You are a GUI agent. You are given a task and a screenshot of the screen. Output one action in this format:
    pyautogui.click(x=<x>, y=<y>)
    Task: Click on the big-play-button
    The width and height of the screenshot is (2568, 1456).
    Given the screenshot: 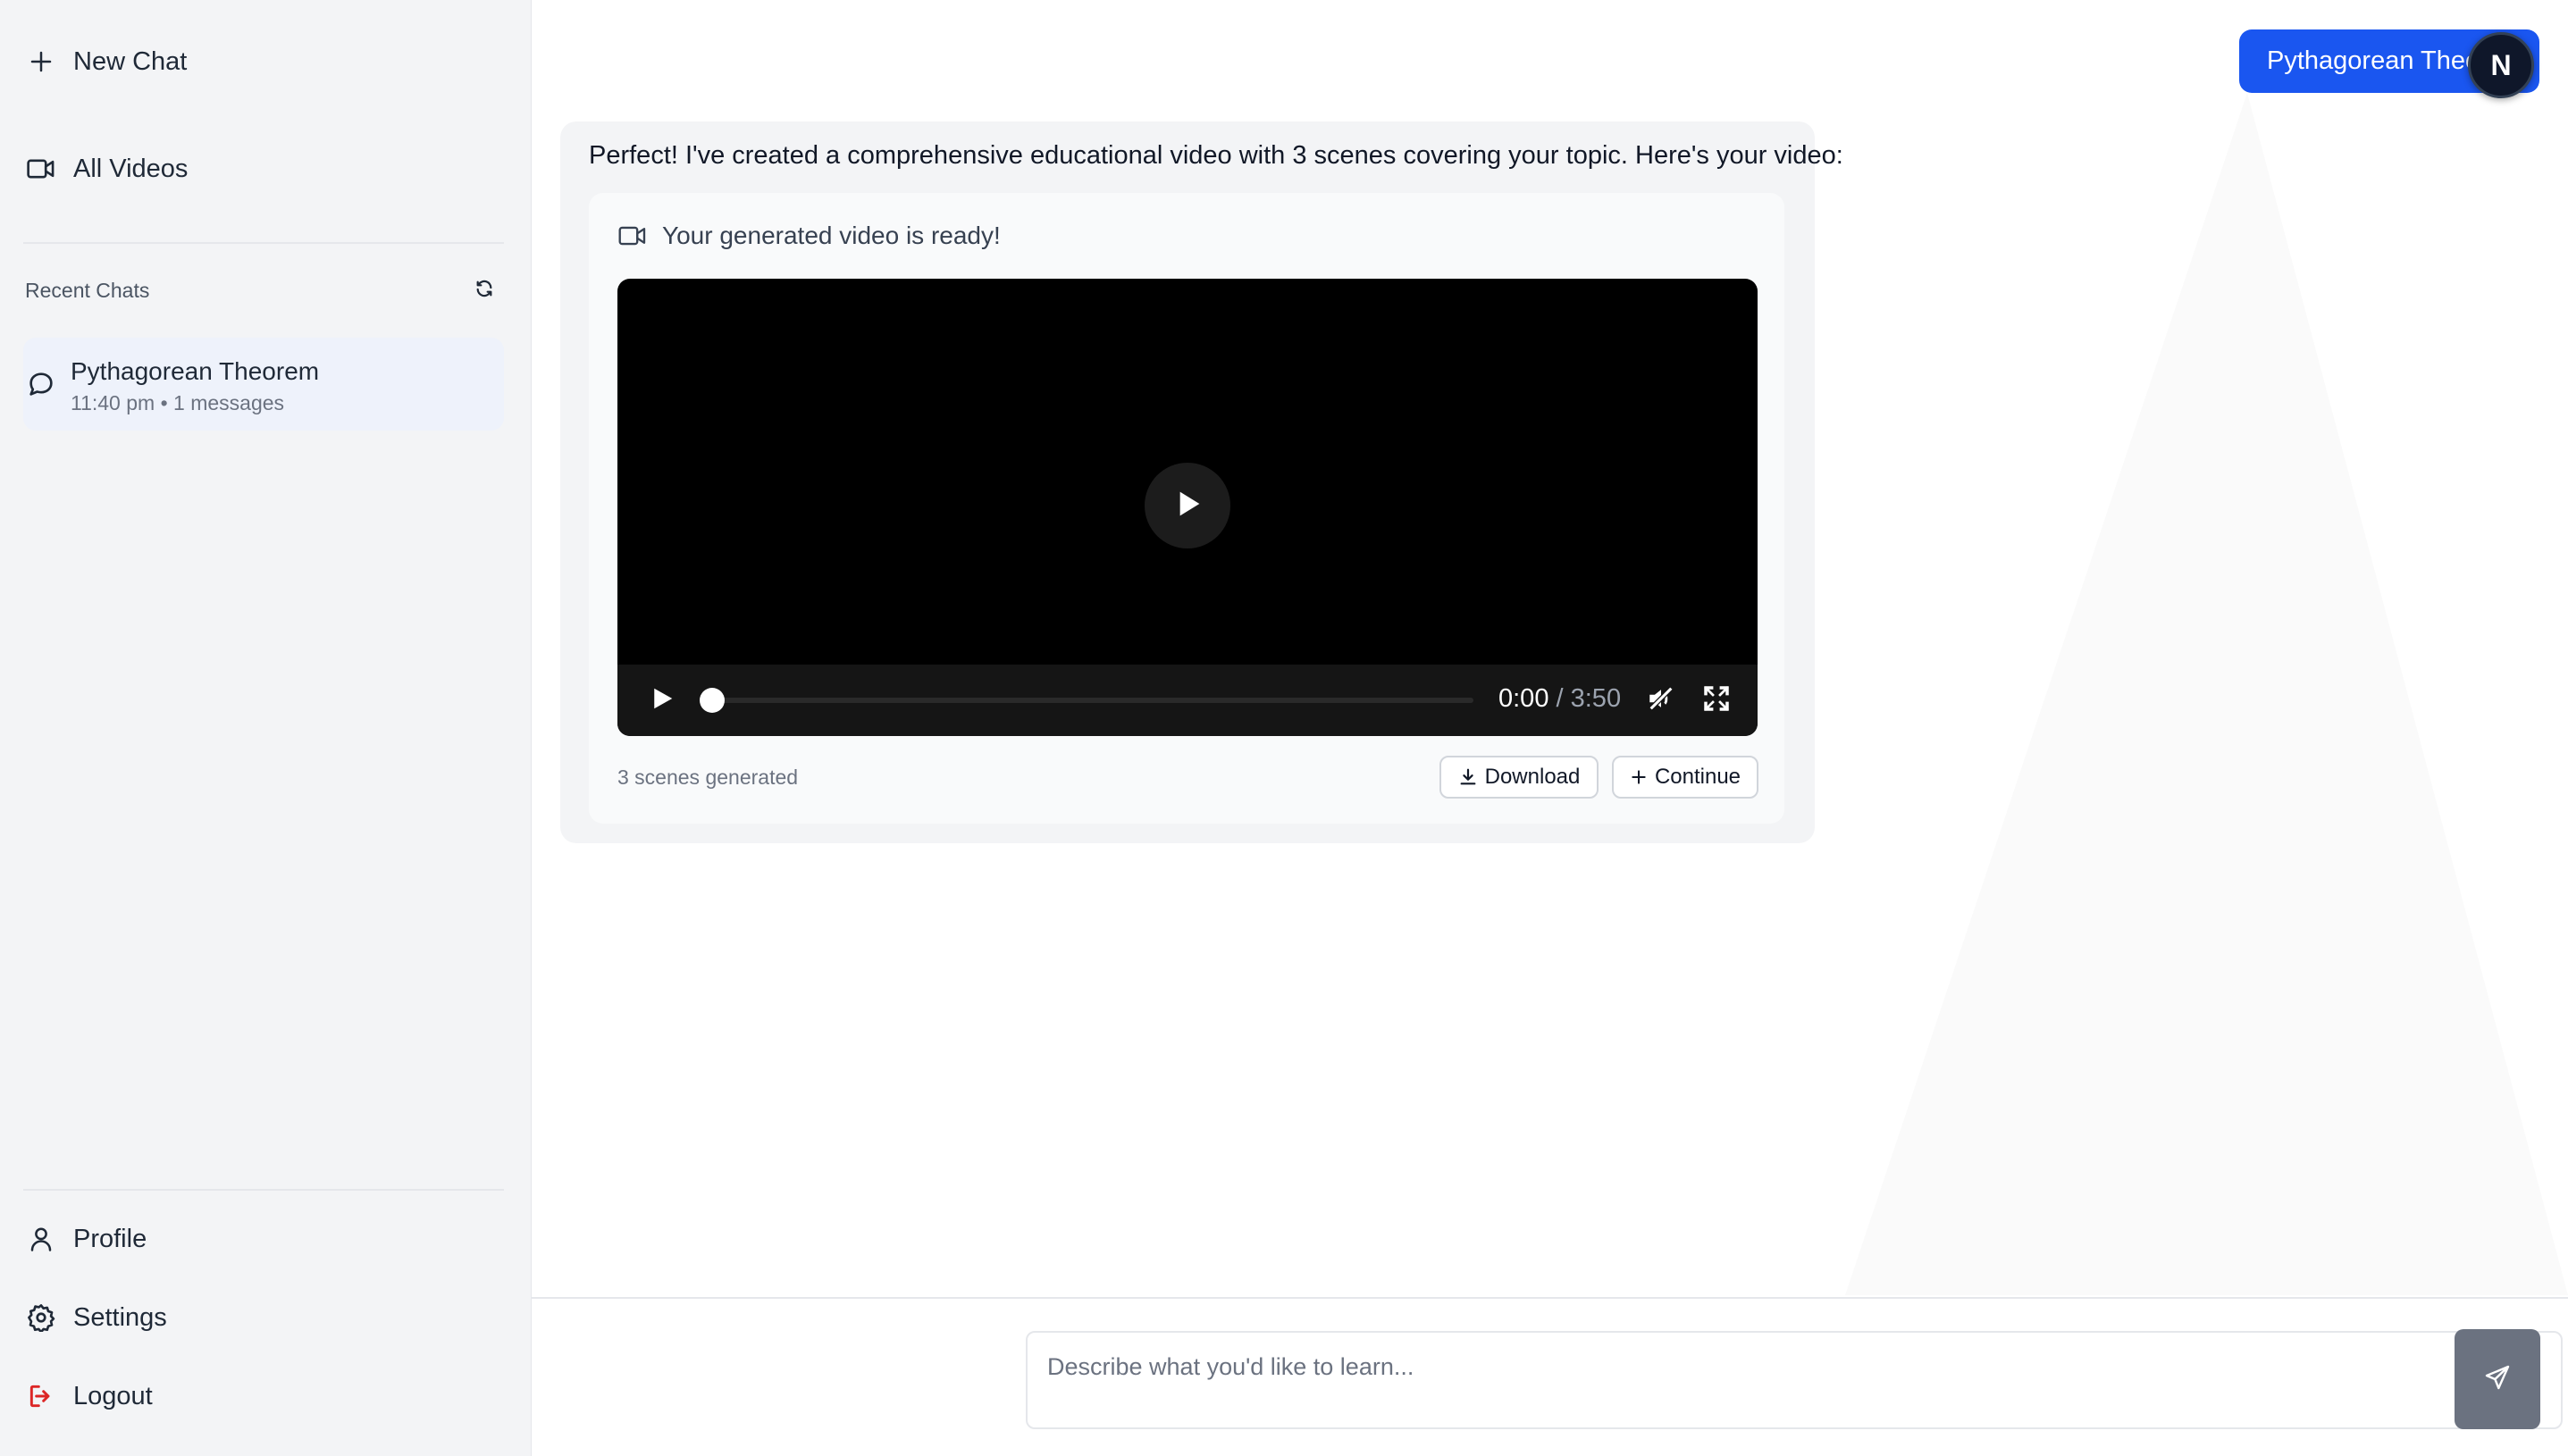 What is the action you would take?
    pyautogui.click(x=1187, y=505)
    